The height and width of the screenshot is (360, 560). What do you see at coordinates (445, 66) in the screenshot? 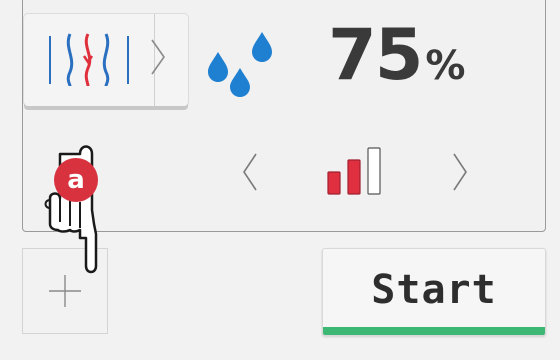
I see `humidity-unit: %` at bounding box center [445, 66].